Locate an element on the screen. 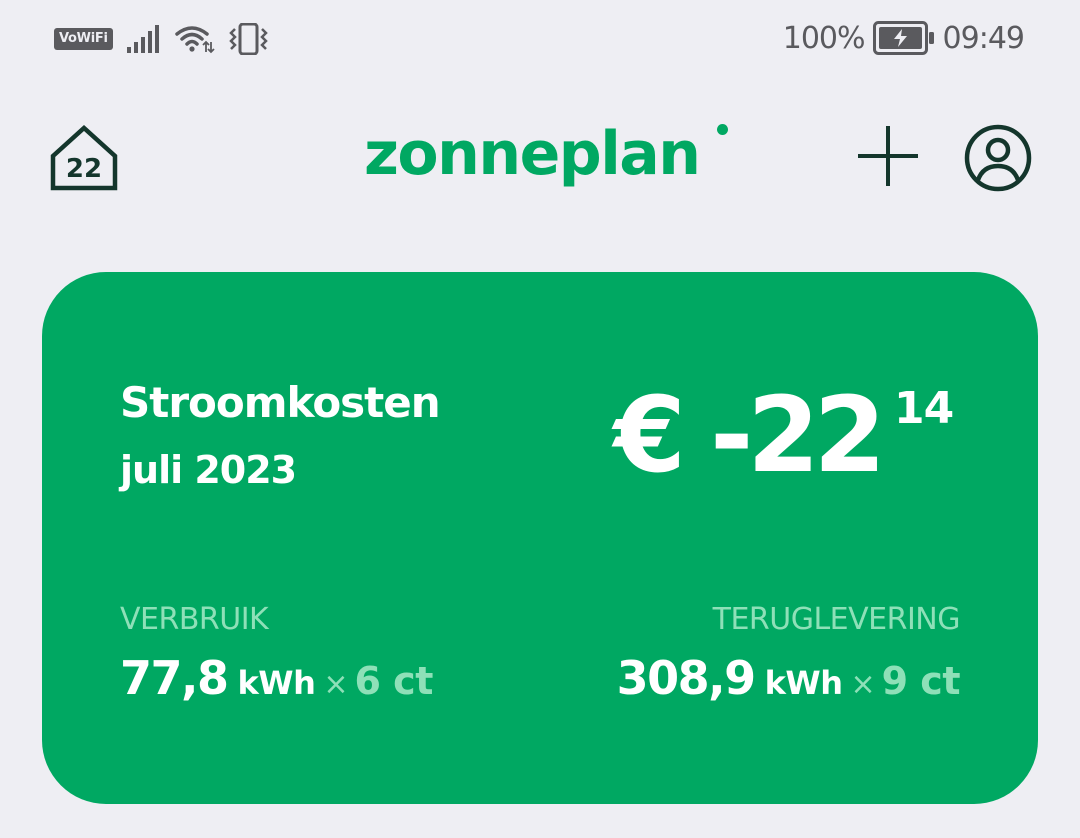 The width and height of the screenshot is (1080, 838). return-value: 308,9 kWh × 9 ct is located at coordinates (788, 681).